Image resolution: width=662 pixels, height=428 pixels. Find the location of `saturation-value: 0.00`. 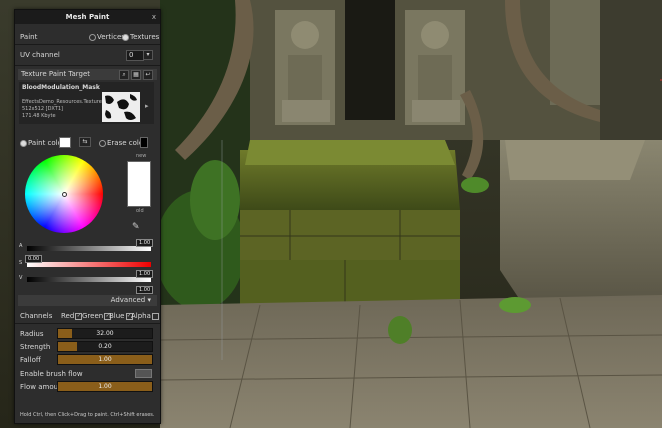

saturation-value: 0.00 is located at coordinates (34, 259).